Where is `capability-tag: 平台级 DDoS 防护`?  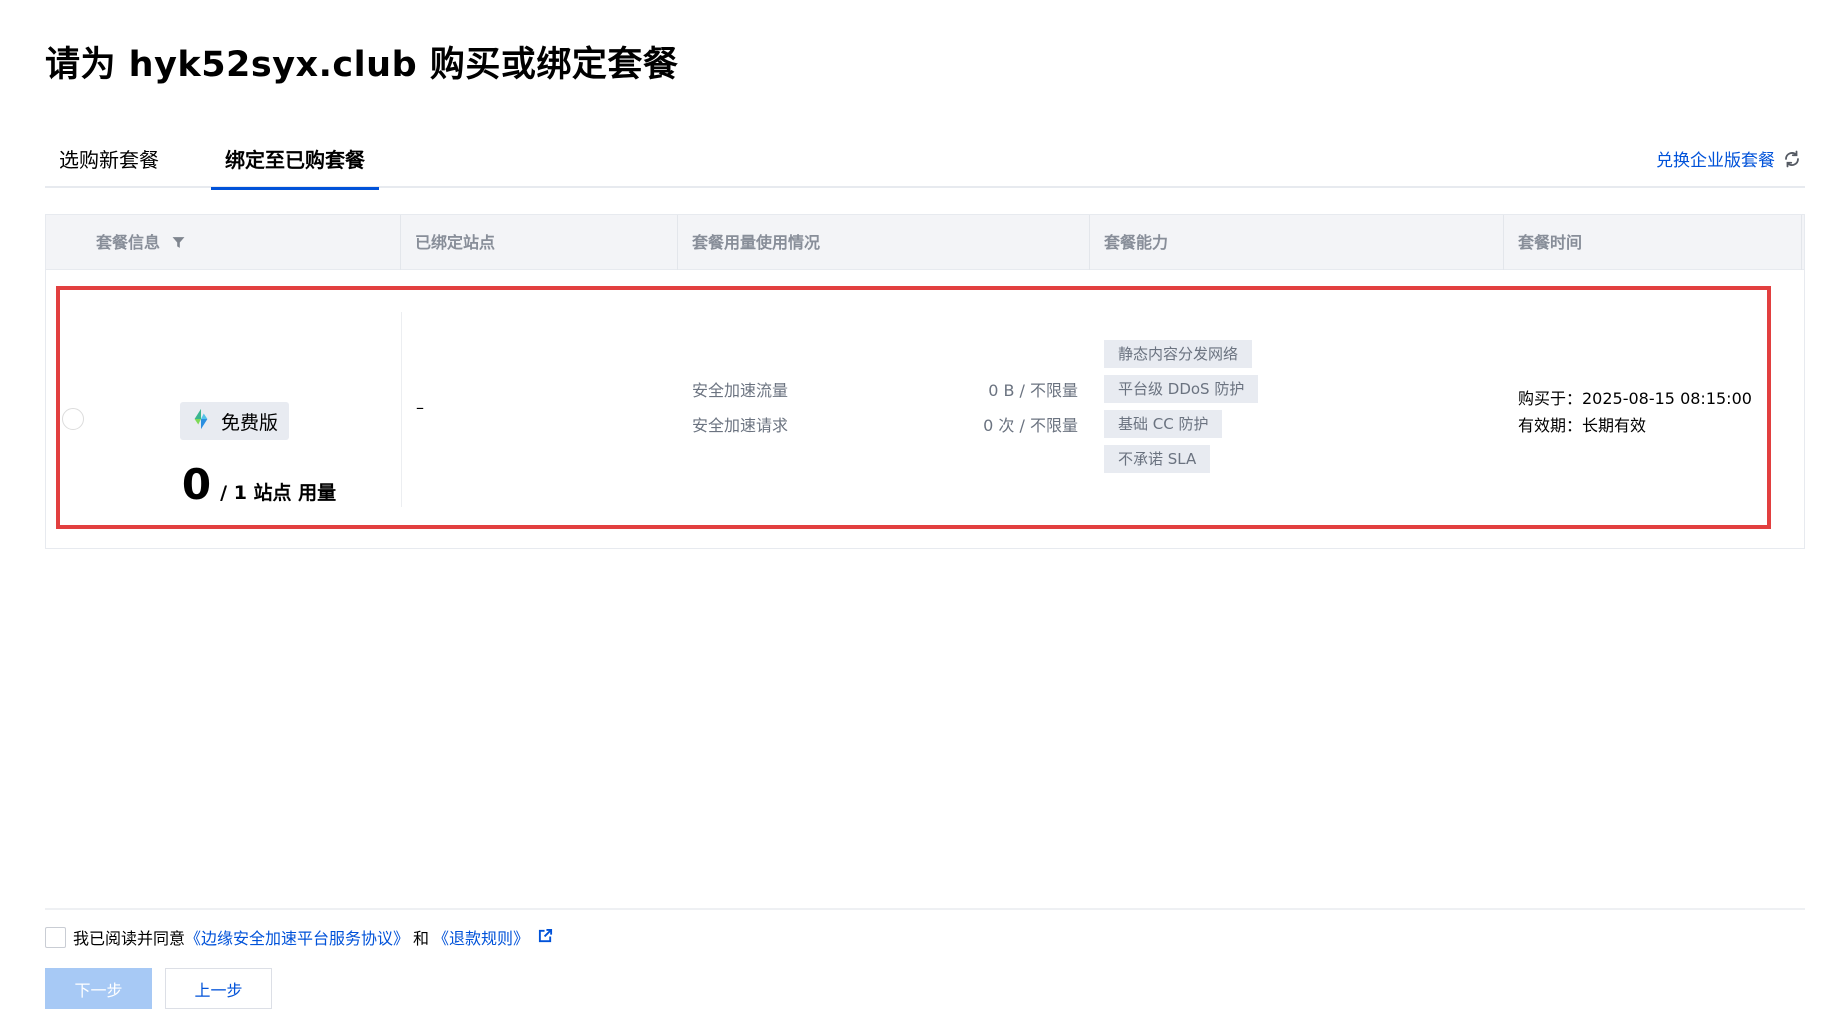 capability-tag: 平台级 DDoS 防护 is located at coordinates (1181, 389).